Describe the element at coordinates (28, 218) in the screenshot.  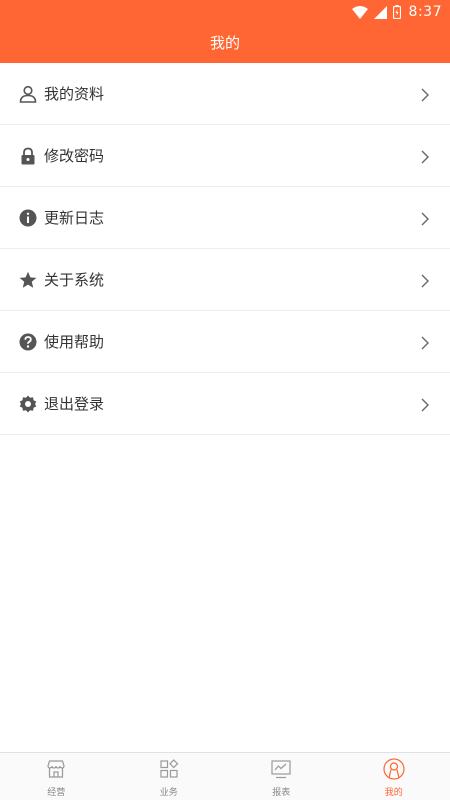
I see `info-icon` at that location.